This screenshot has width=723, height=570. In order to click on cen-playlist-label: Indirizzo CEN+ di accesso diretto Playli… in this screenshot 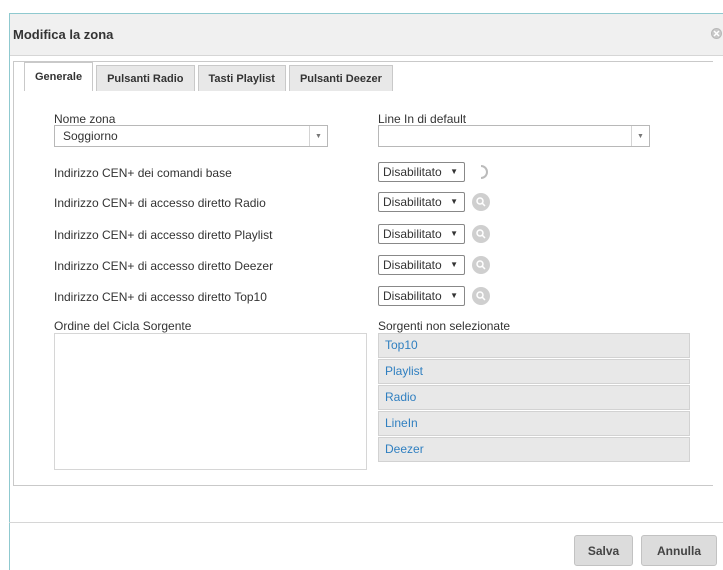, I will do `click(163, 235)`.